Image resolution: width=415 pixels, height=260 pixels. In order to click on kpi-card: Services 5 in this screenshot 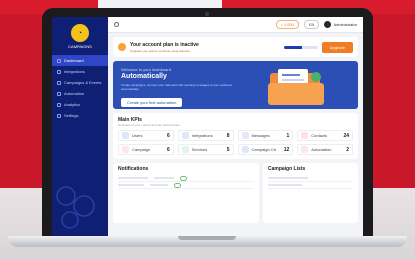, I will do `click(205, 149)`.